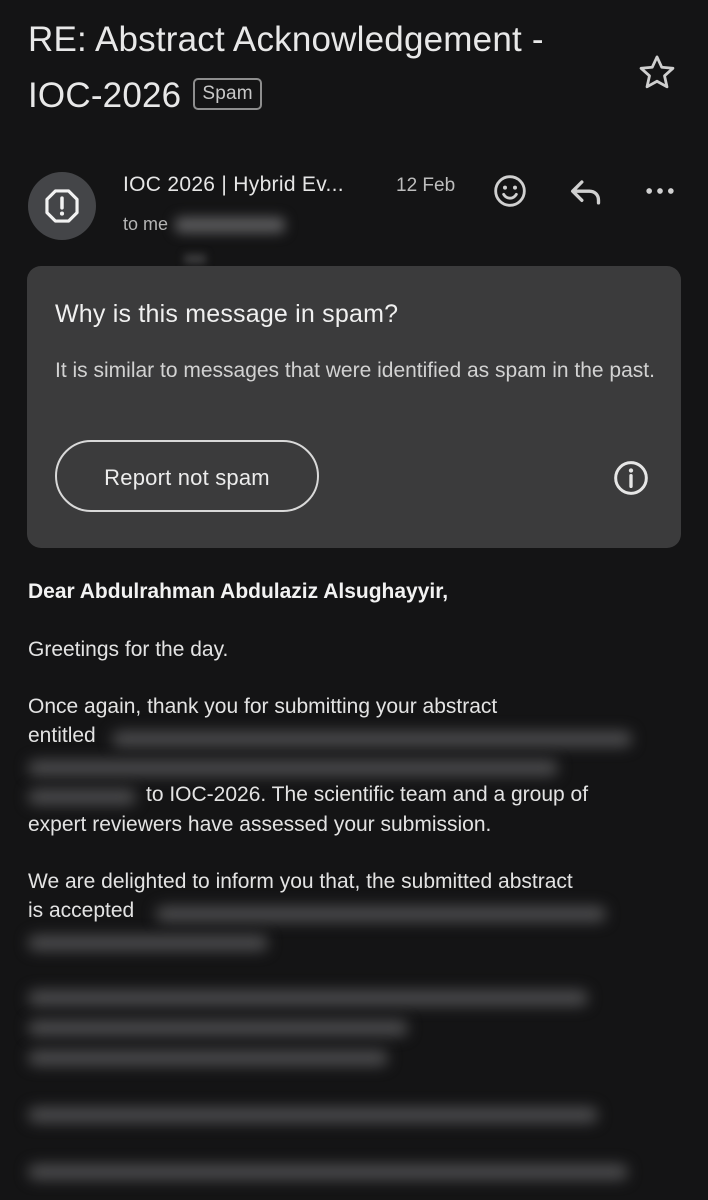  Describe the element at coordinates (657, 73) in the screenshot. I see `star-icon` at that location.